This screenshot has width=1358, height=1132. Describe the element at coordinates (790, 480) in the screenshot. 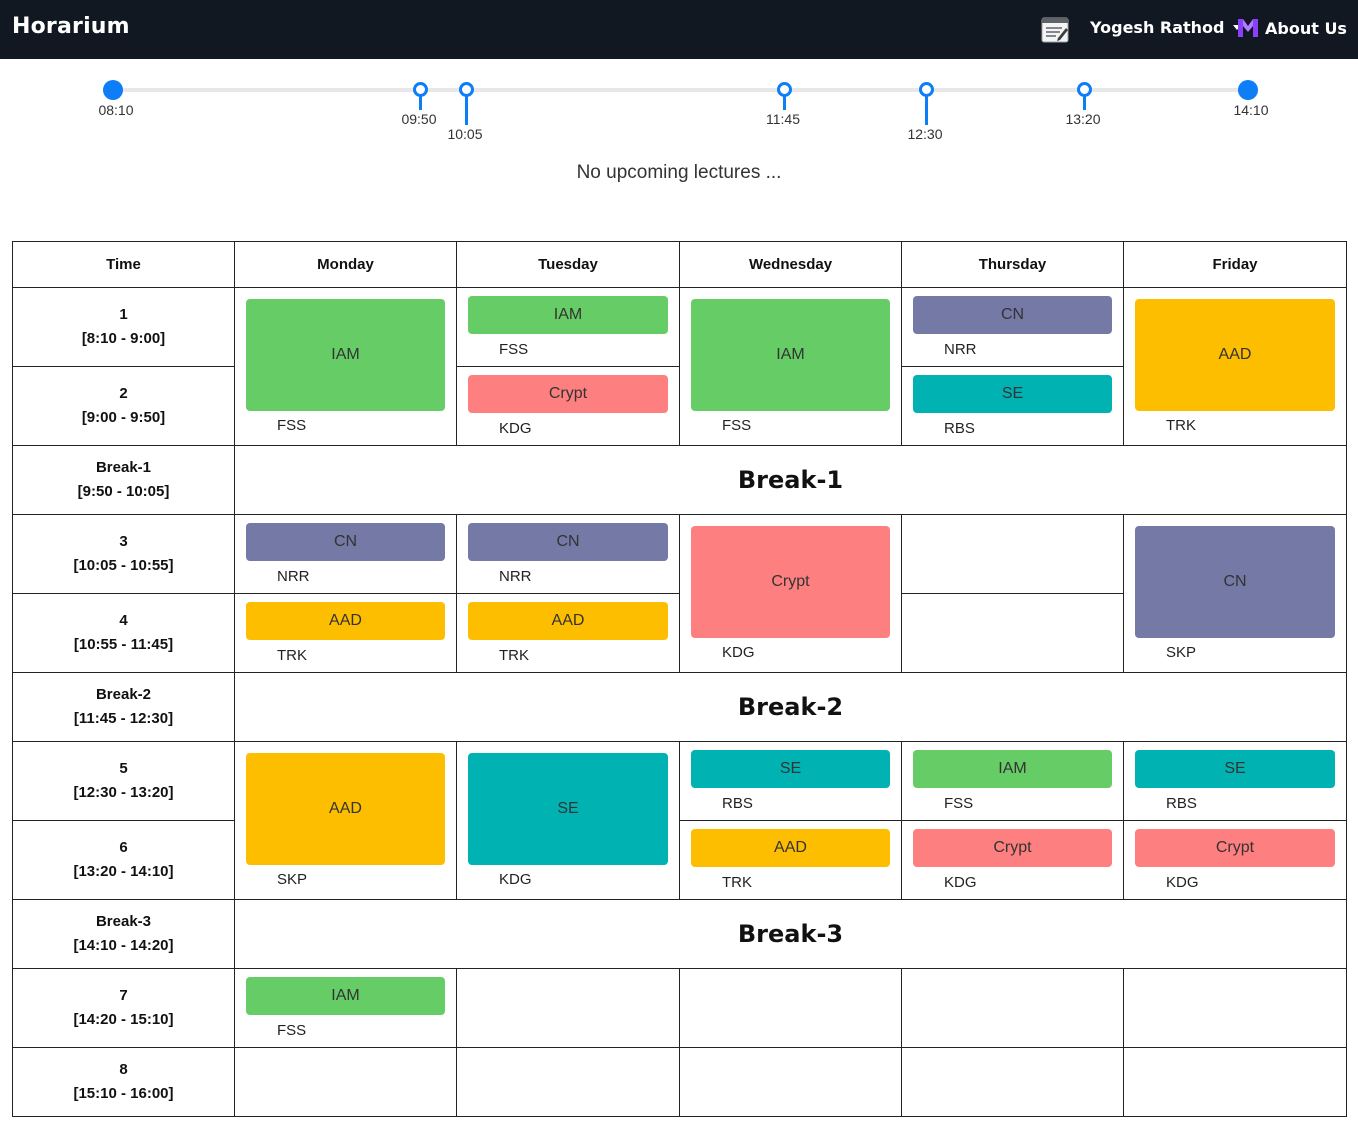

I see `break-banner: Break-1` at that location.